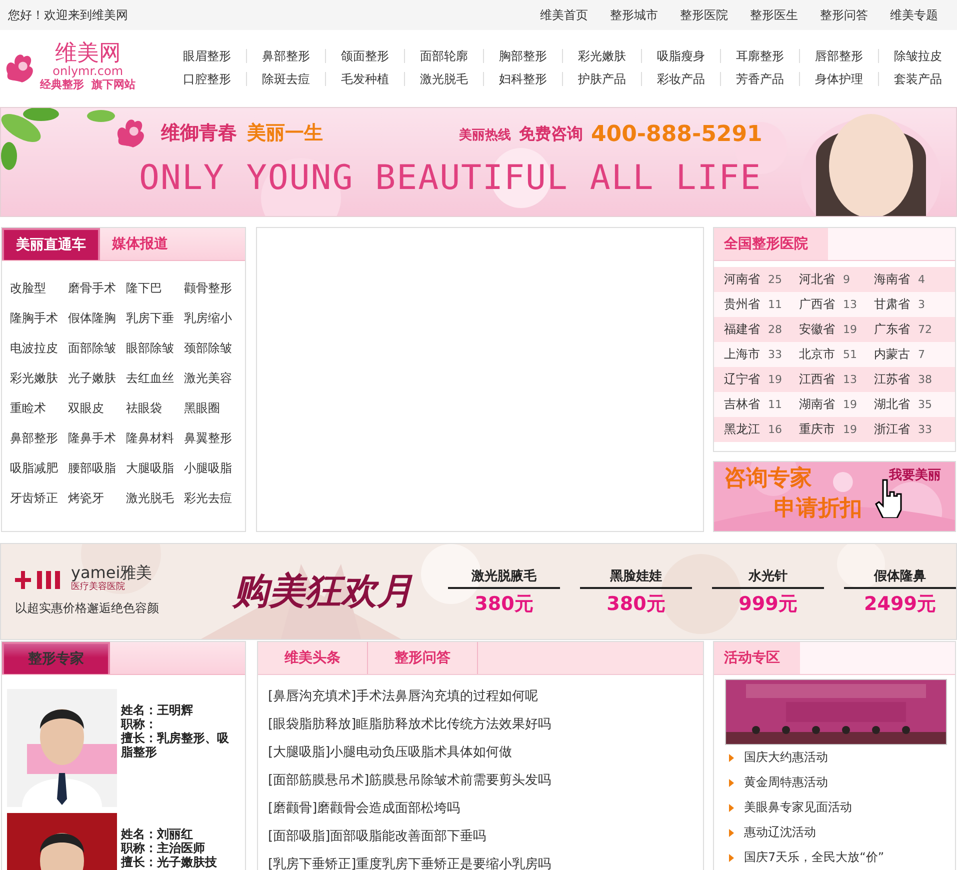 The image size is (957, 870). What do you see at coordinates (742, 279) in the screenshot?
I see `region-link: 河南省` at bounding box center [742, 279].